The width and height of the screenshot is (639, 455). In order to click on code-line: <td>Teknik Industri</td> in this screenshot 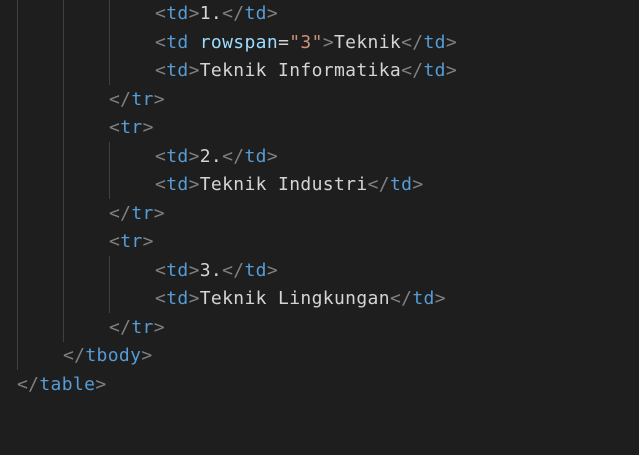, I will do `click(289, 185)`.